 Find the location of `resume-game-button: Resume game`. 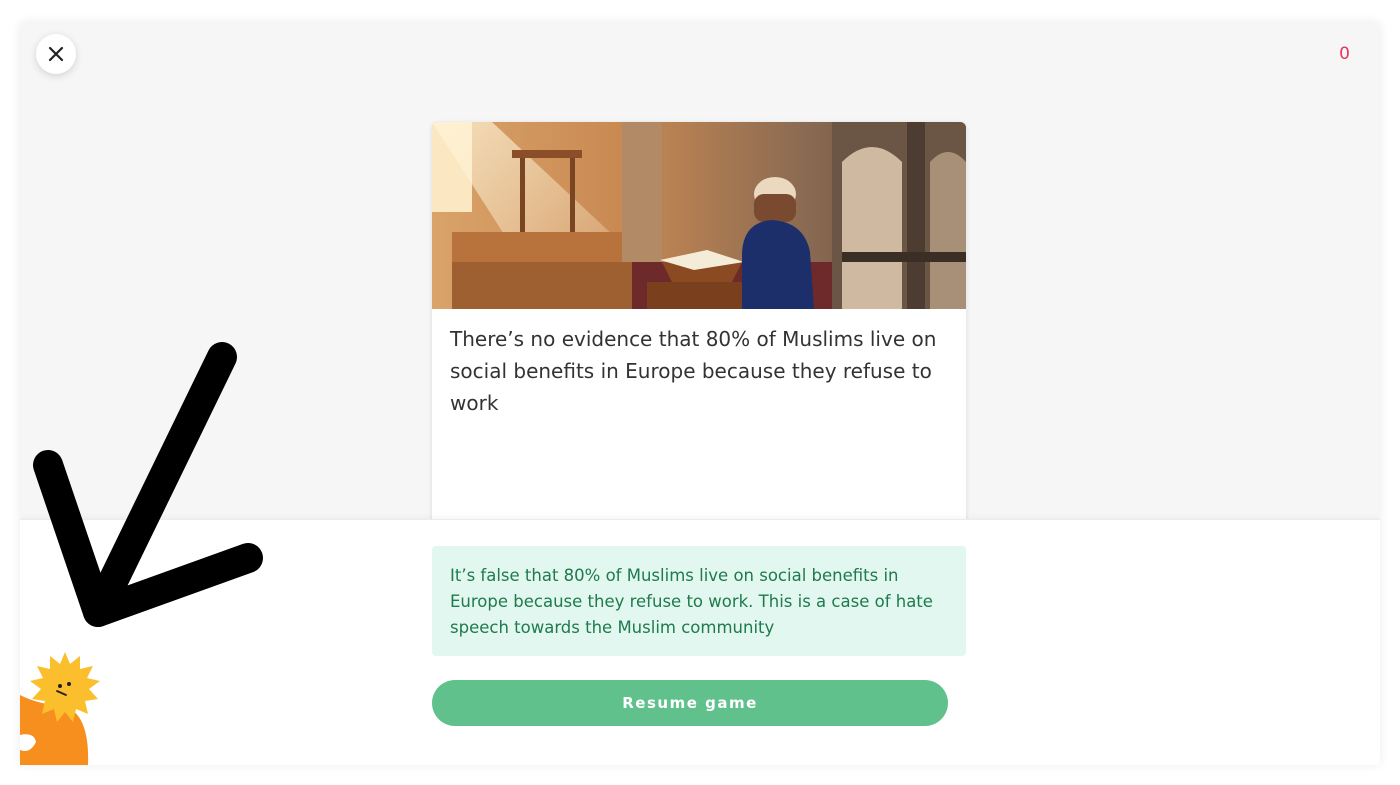

resume-game-button: Resume game is located at coordinates (690, 703).